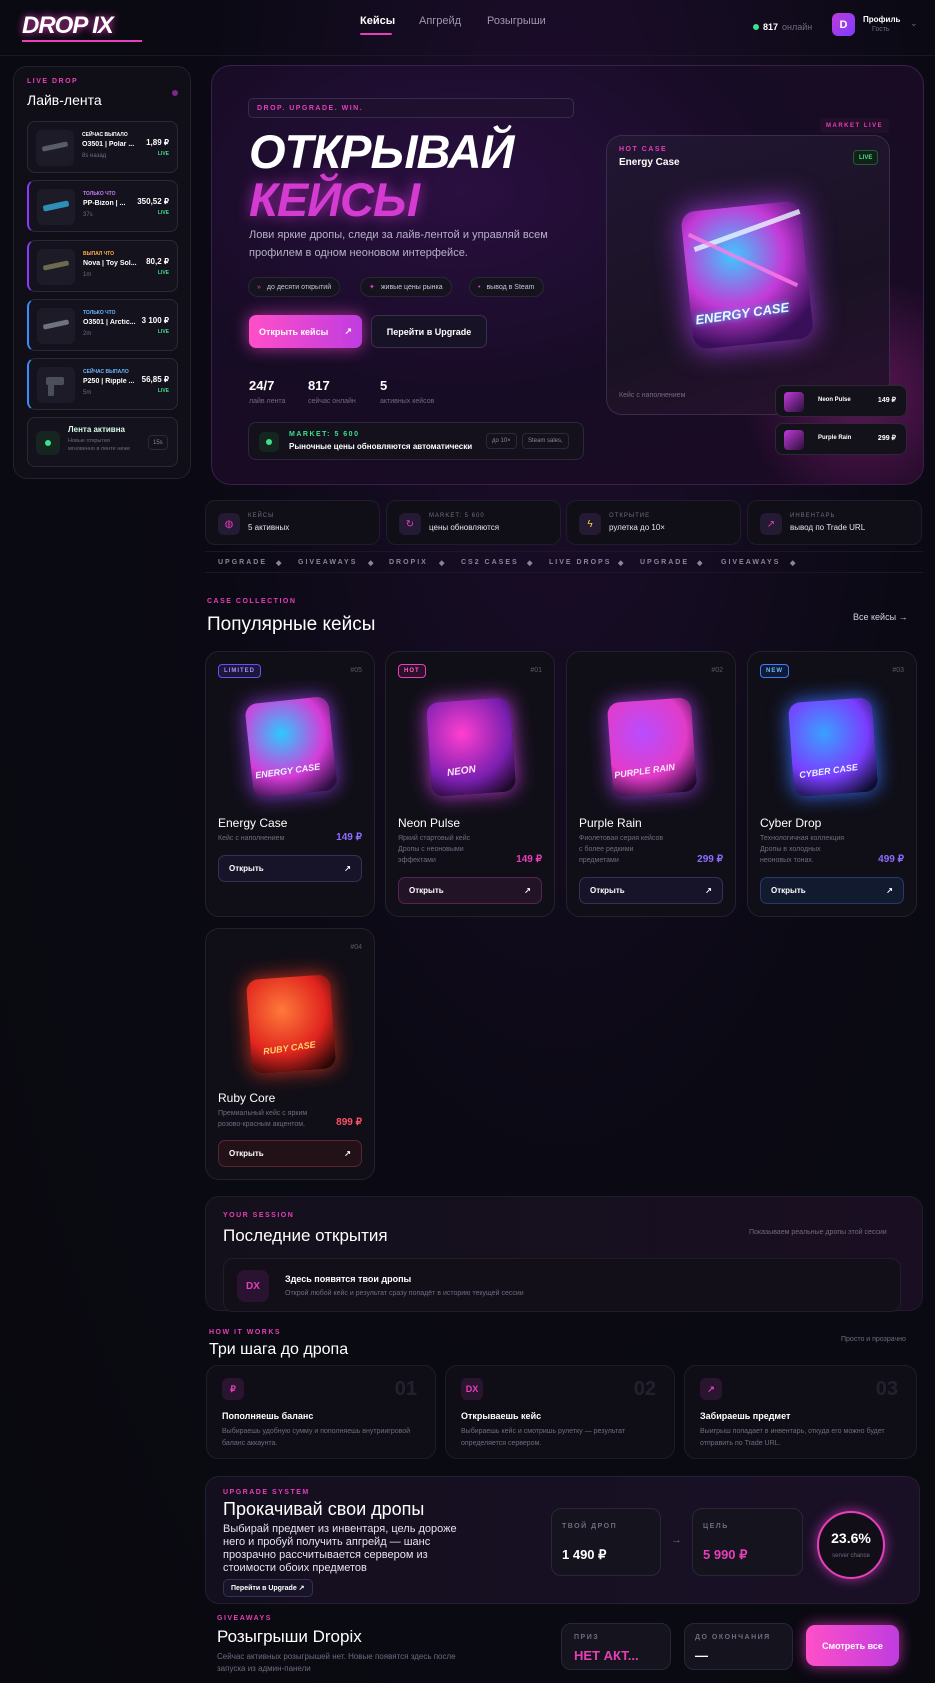 Image resolution: width=935 pixels, height=1683 pixels. Describe the element at coordinates (269, 527) in the screenshot. I see `feature-text: 5 активных` at that location.